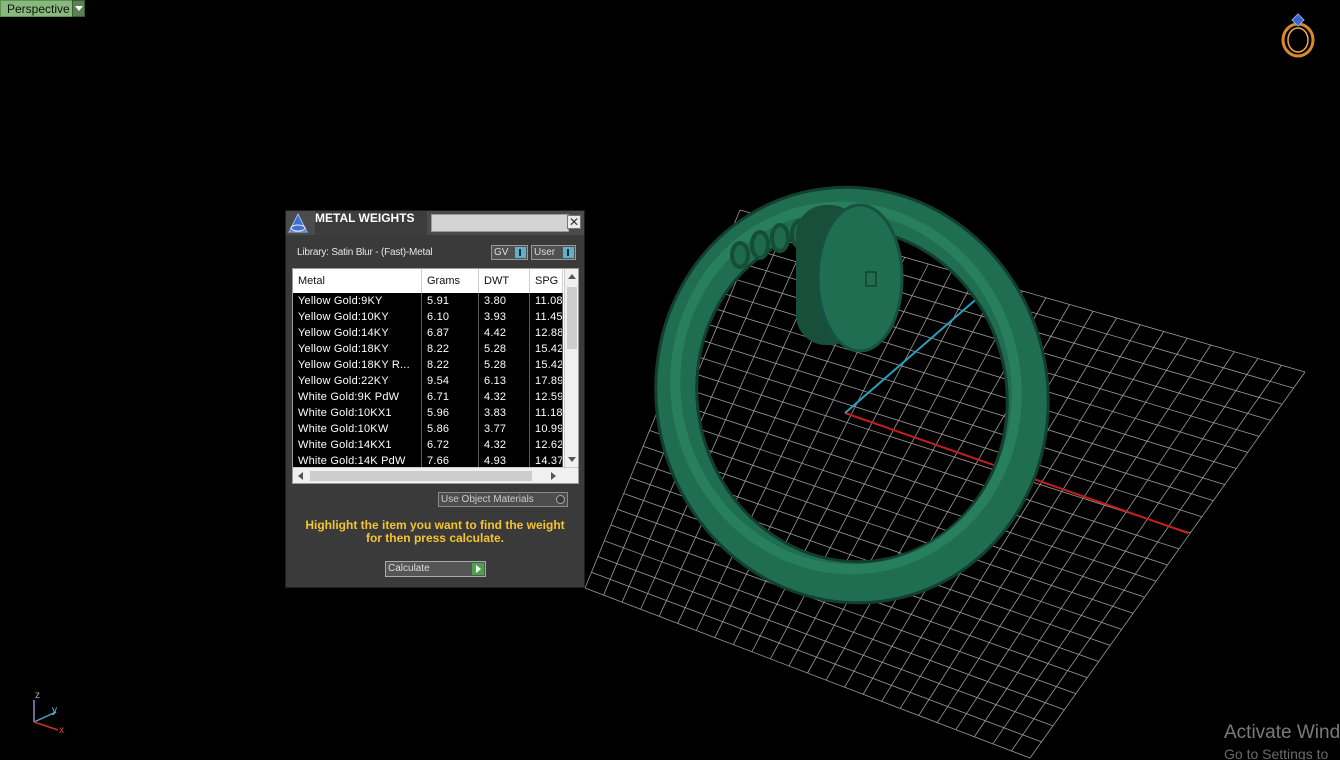 This screenshot has width=1340, height=760. I want to click on cell-metal: White Gold:9K PdW, so click(357, 397).